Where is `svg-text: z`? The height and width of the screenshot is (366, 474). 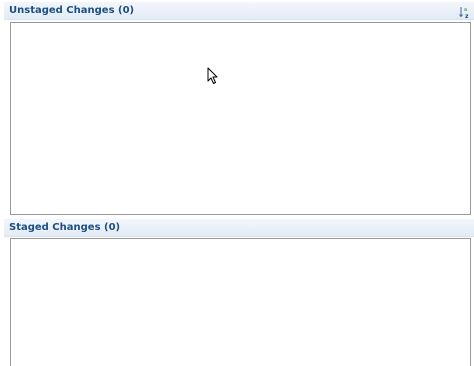
svg-text: z is located at coordinates (467, 16).